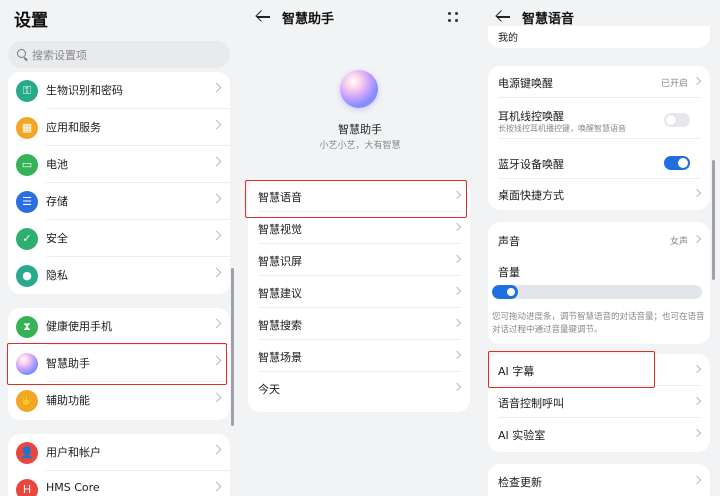 Image resolution: width=720 pixels, height=496 pixels. What do you see at coordinates (597, 292) in the screenshot?
I see `volume-slider` at bounding box center [597, 292].